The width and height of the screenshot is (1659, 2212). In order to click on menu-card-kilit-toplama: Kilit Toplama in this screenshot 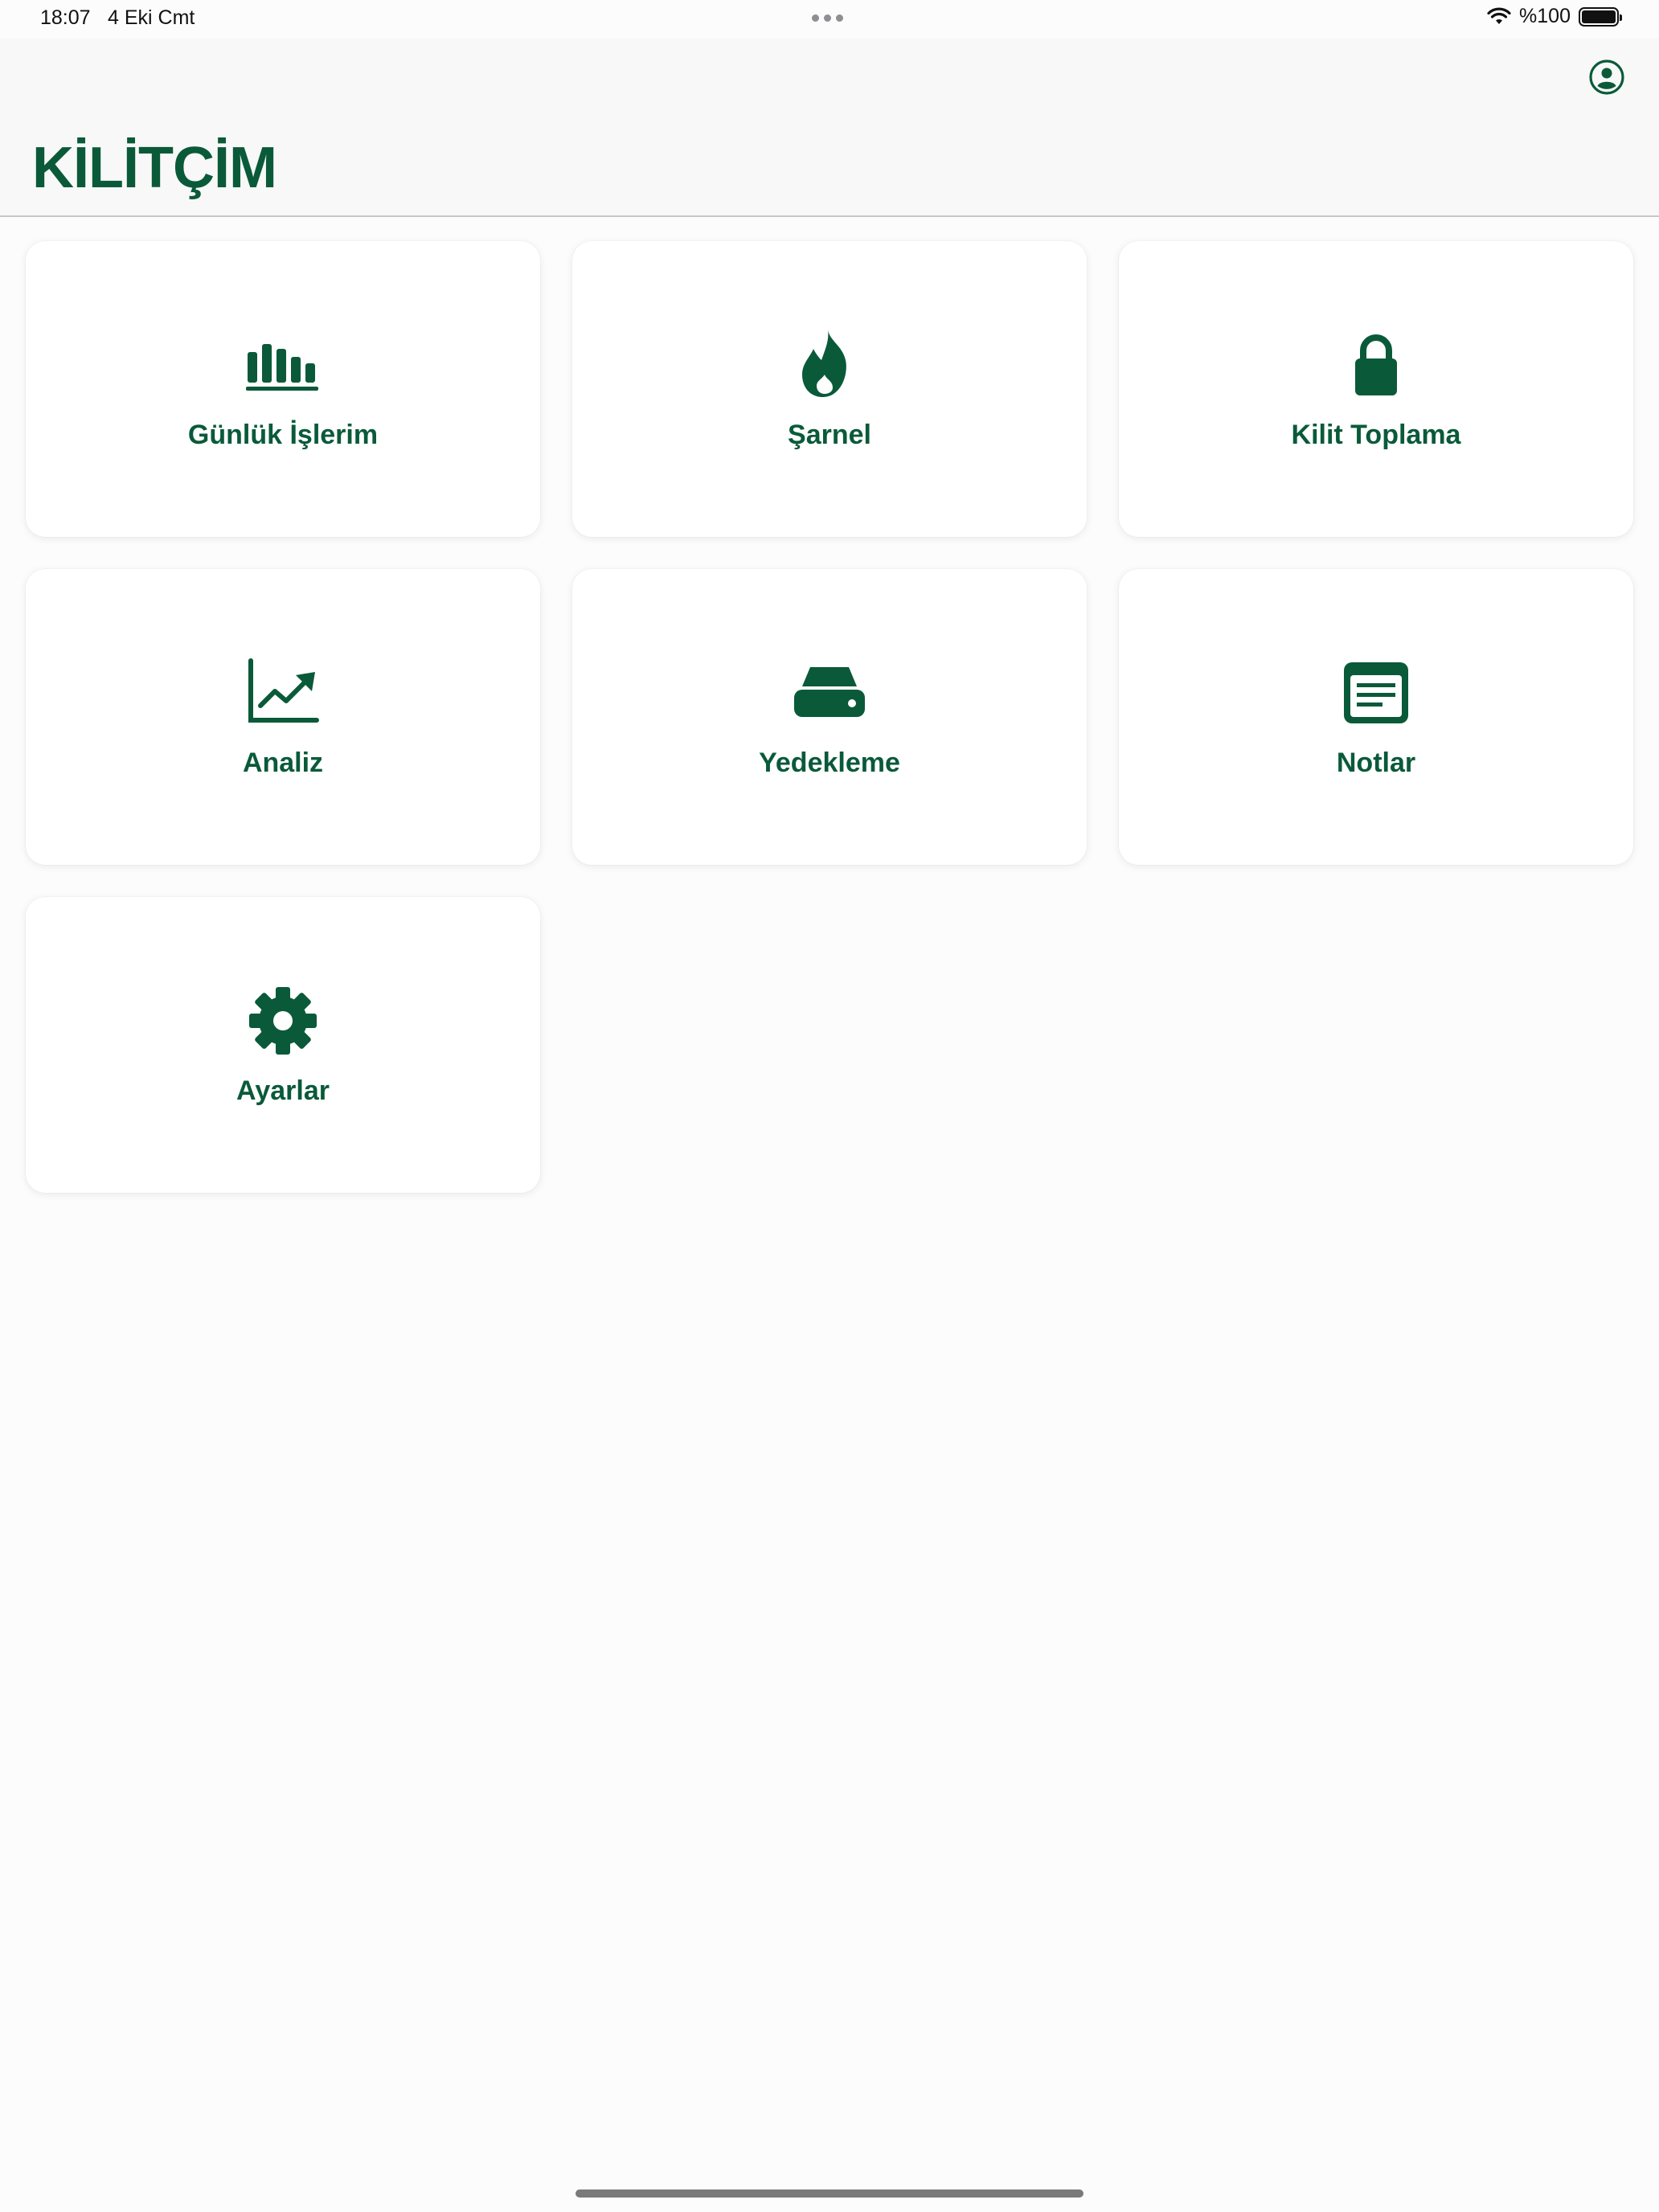, I will do `click(1376, 389)`.